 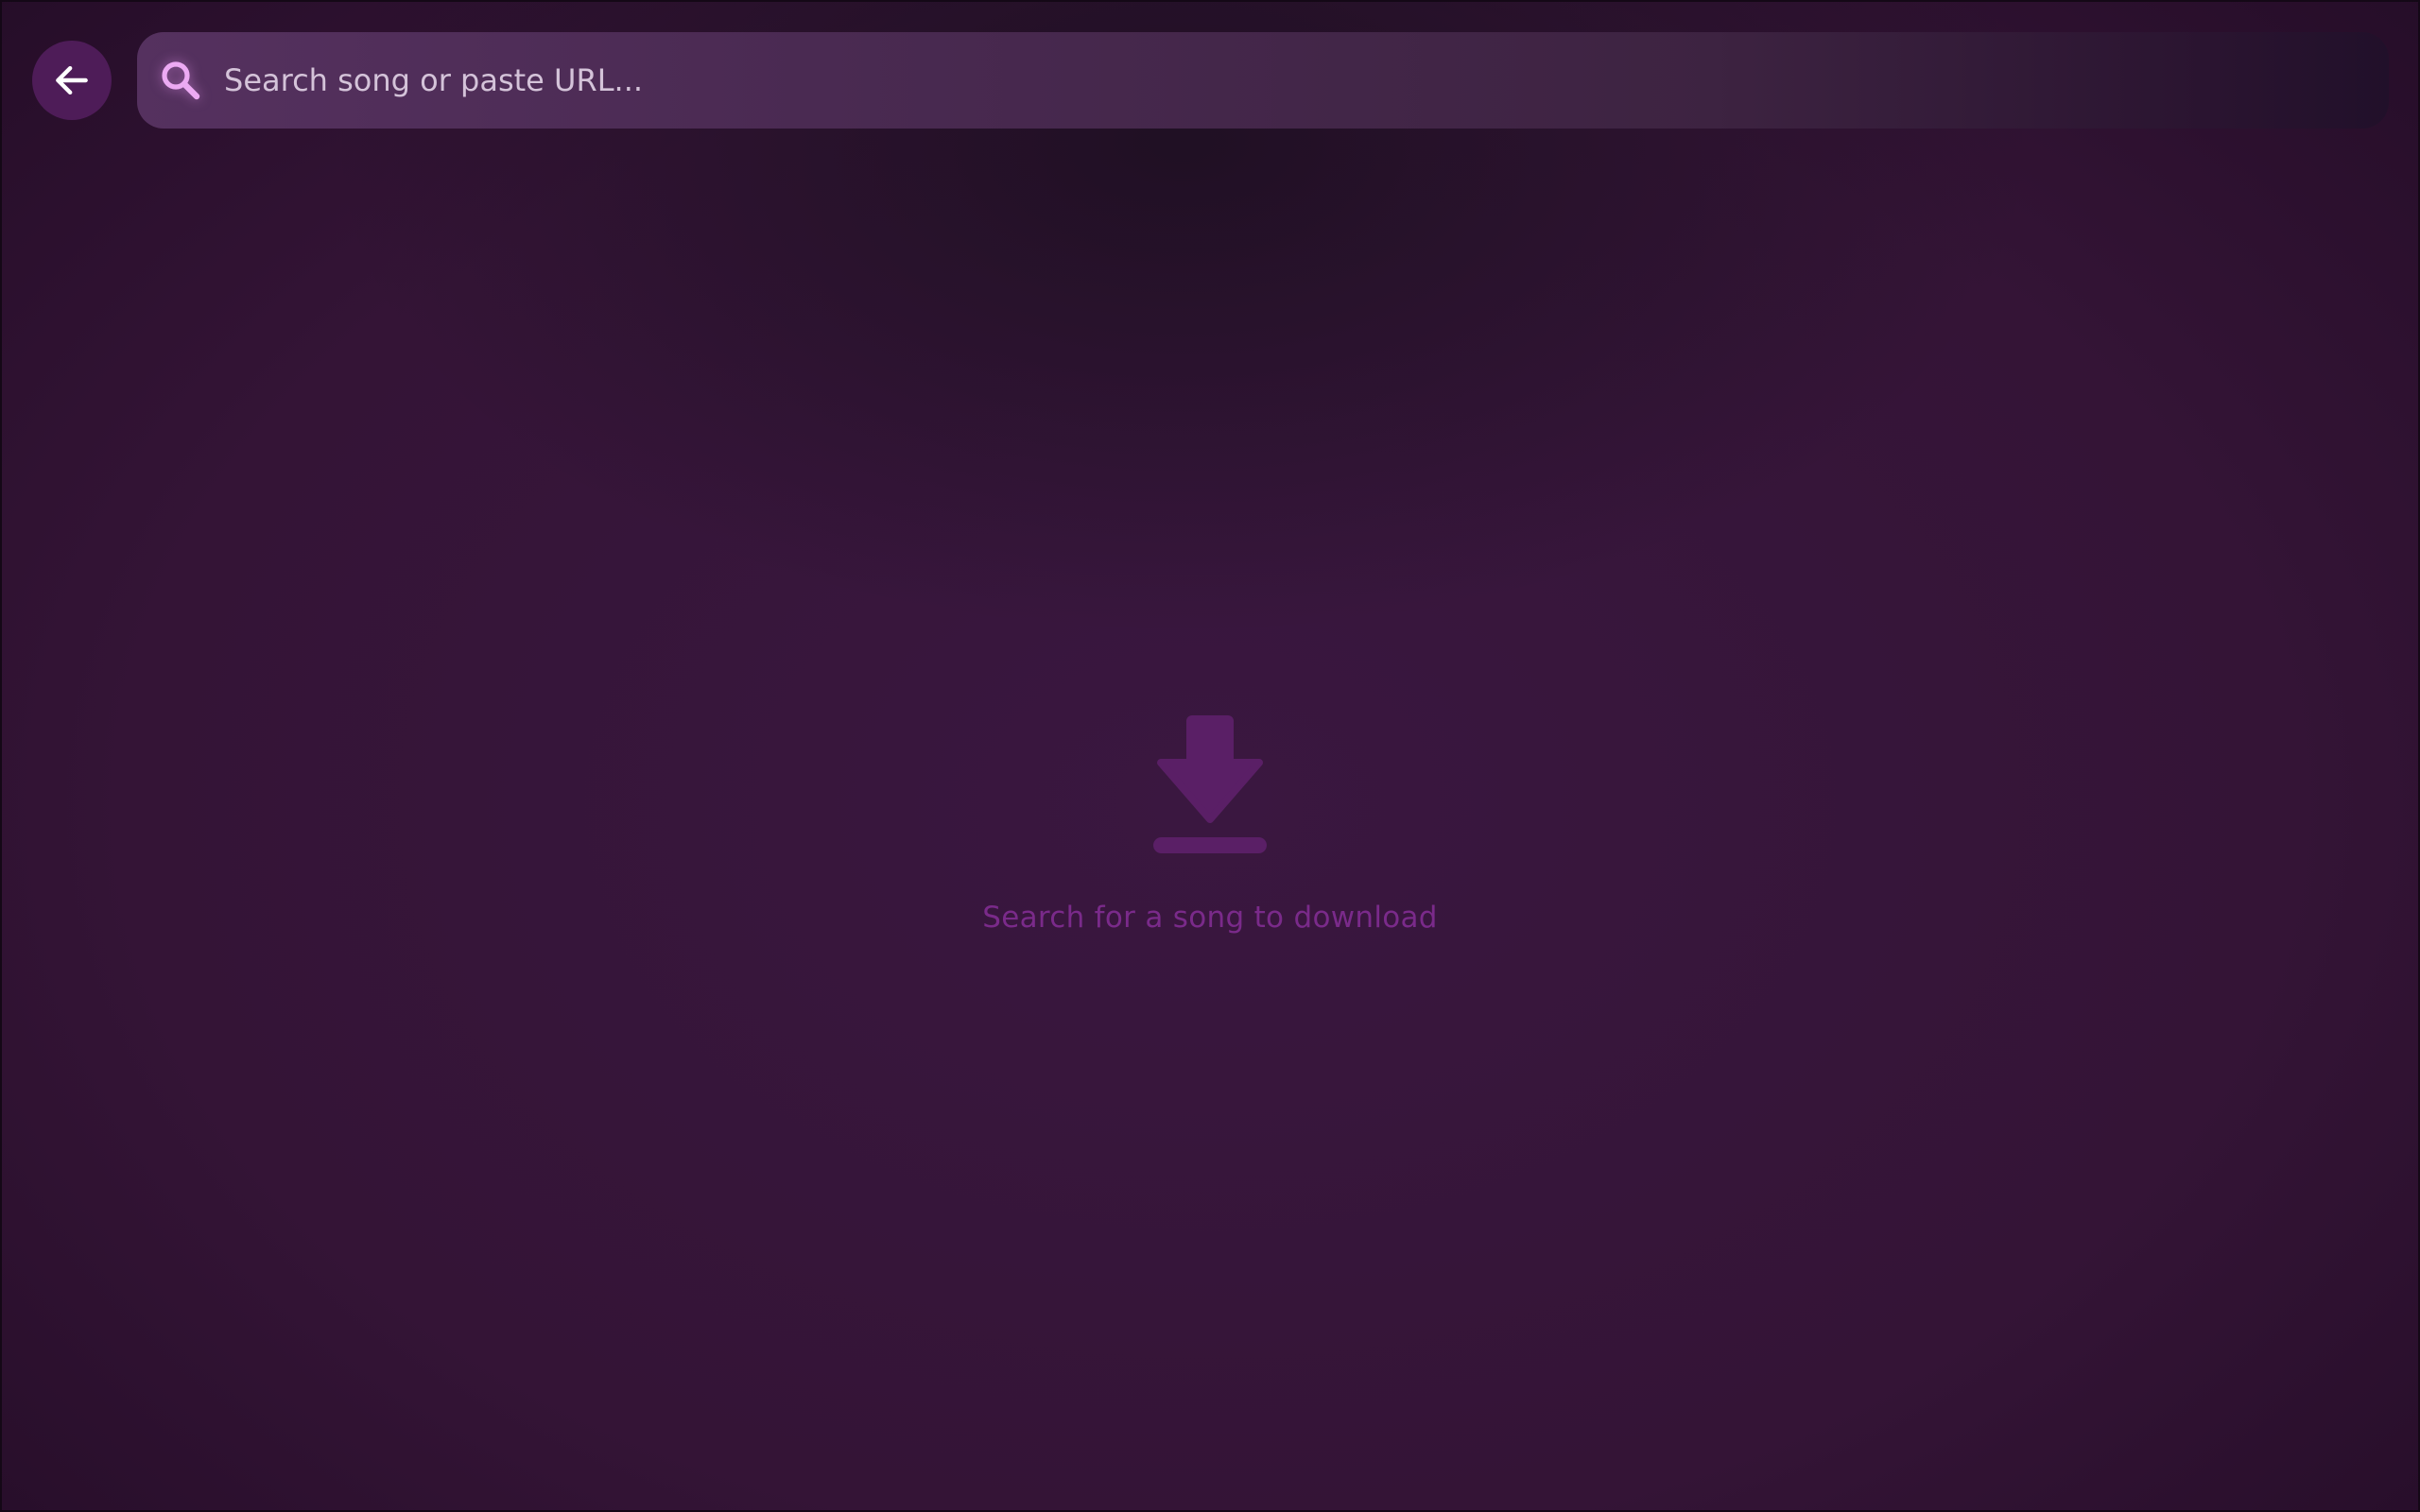 I want to click on search-bar, so click(x=1263, y=80).